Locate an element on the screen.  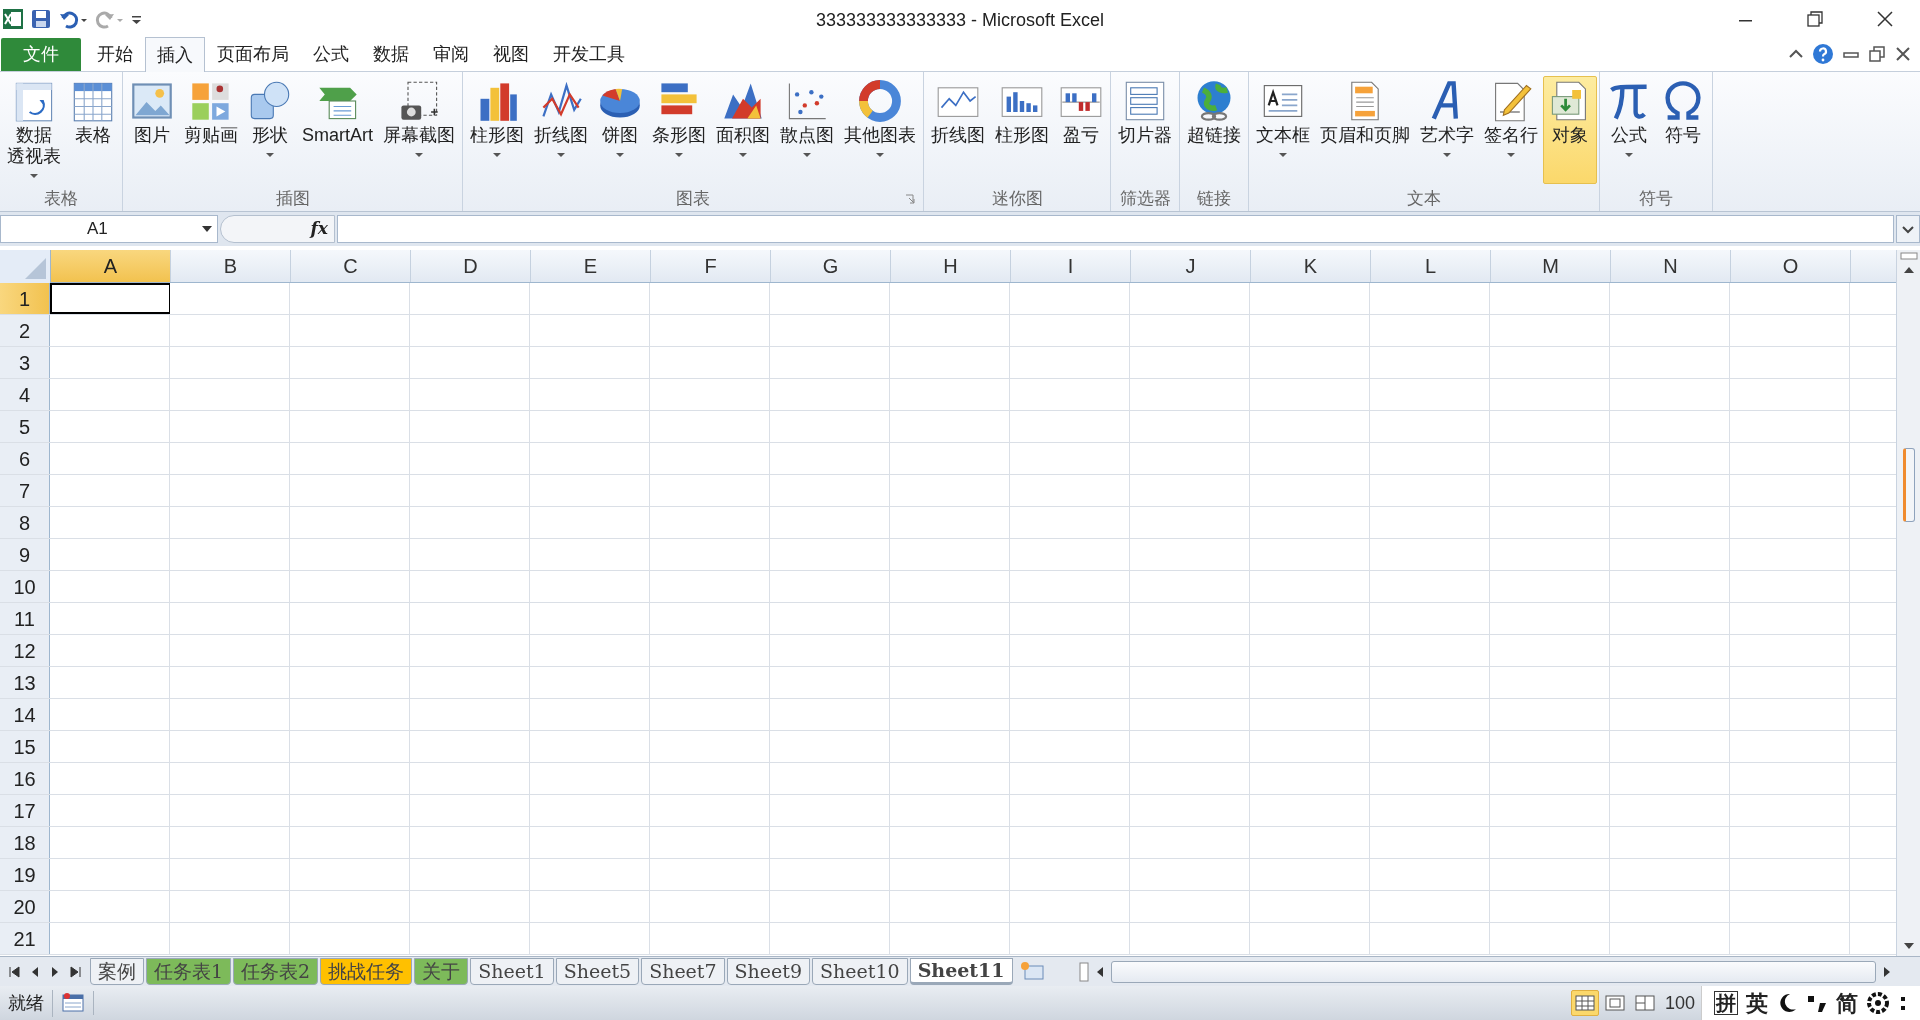
insert-function-button: fx is located at coordinates (319, 229).